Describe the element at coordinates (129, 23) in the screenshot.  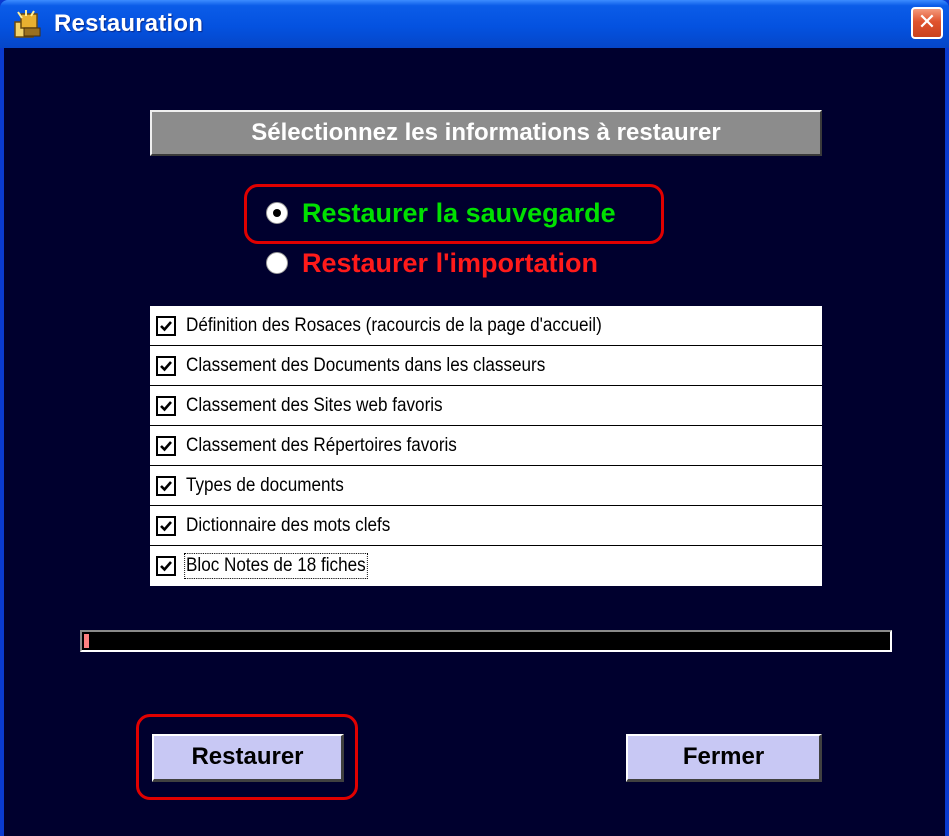
I see `window-title: Restauration` at that location.